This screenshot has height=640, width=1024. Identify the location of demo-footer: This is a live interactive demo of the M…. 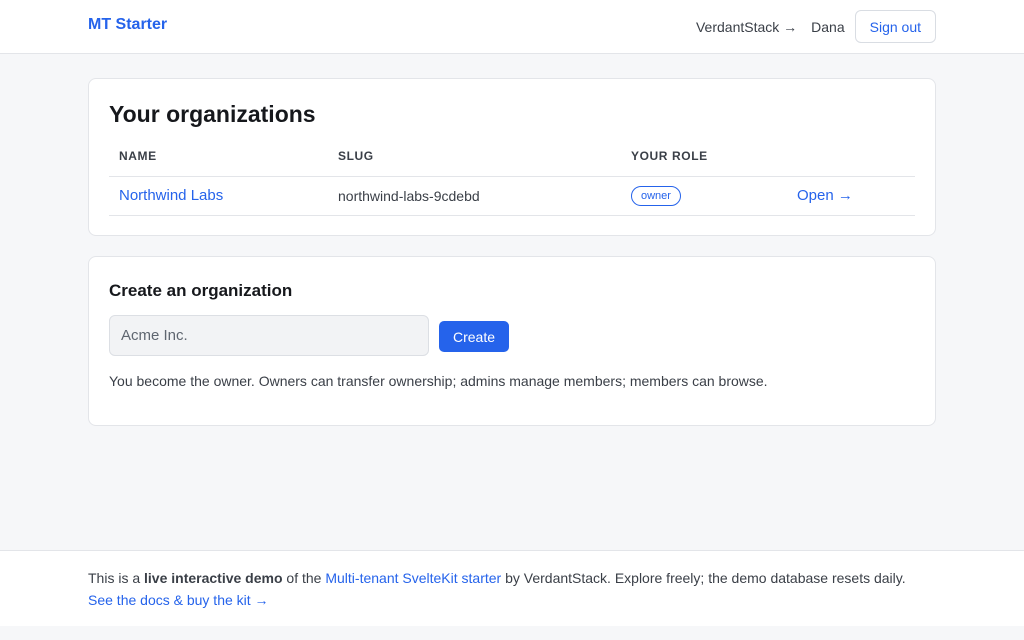
(512, 588).